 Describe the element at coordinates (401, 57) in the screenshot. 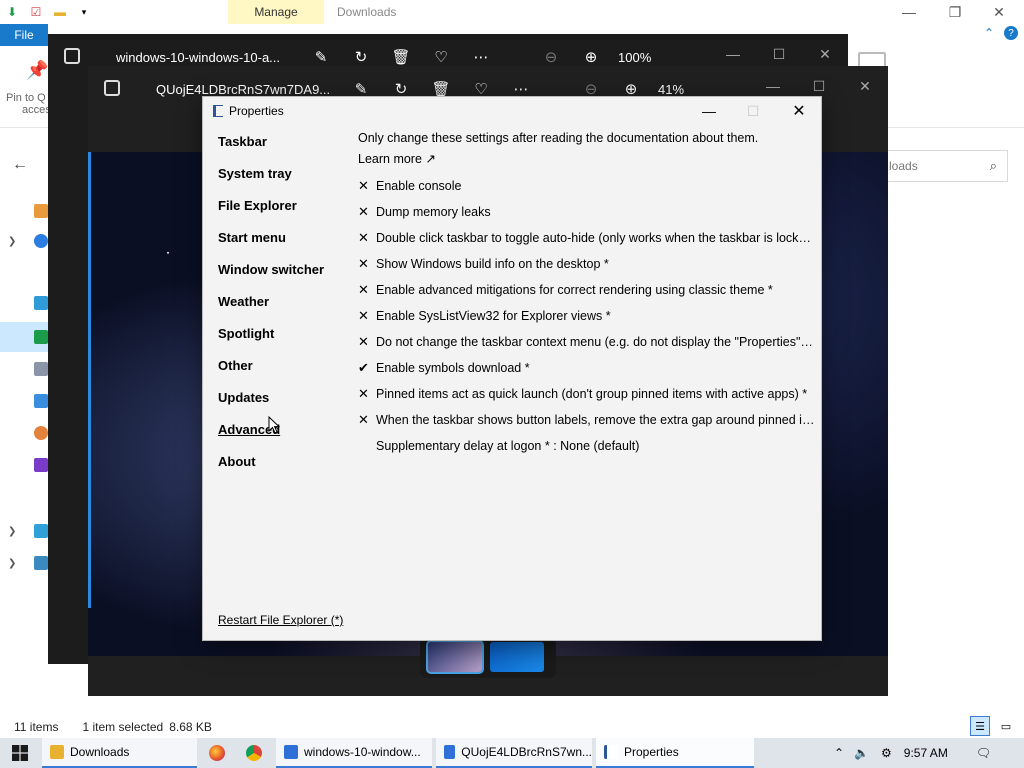

I see `delete-icon: 🗑` at that location.